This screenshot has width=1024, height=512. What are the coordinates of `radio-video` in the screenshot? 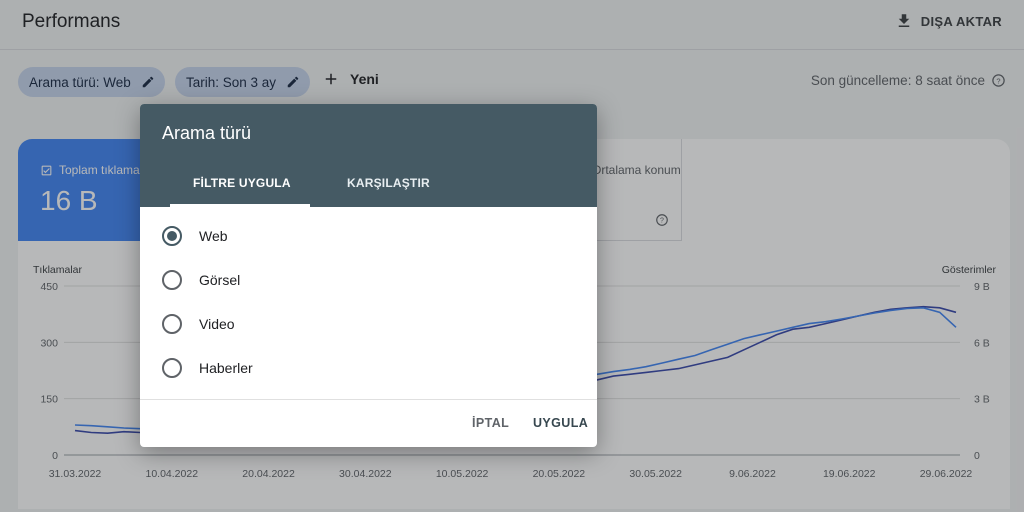 It's located at (172, 324).